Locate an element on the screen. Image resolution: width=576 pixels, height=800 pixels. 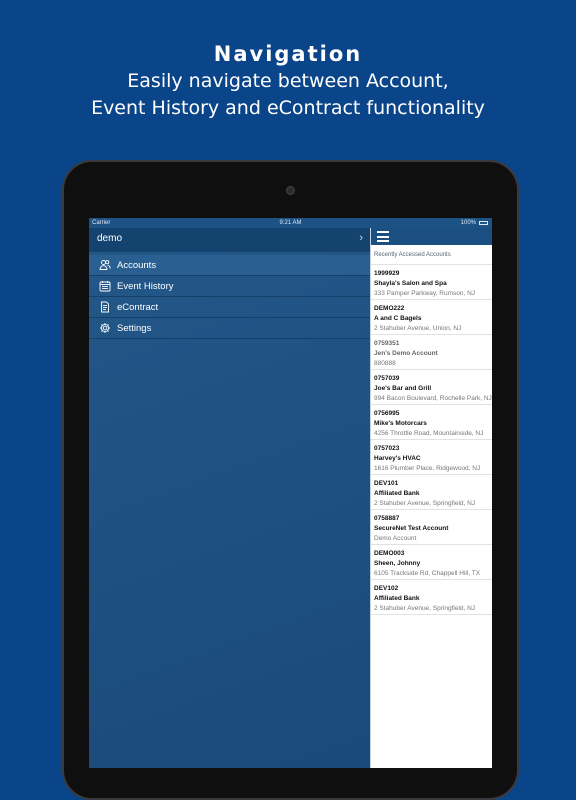
user-header: demo › is located at coordinates (229, 240).